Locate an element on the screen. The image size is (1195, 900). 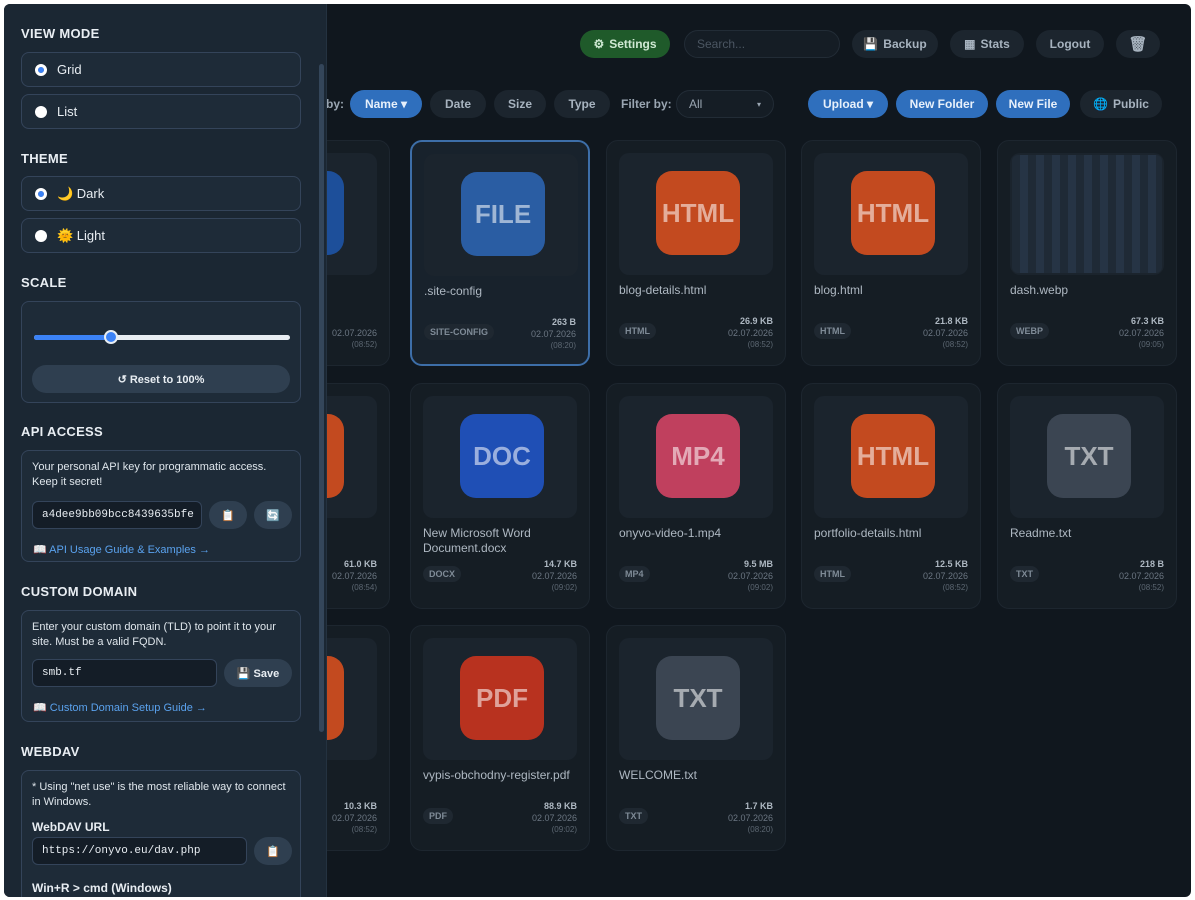
clipboard-icon: 📋 is located at coordinates (228, 515).